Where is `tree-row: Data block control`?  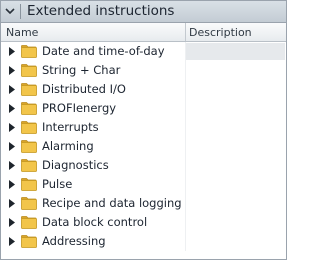
tree-row: Data block control is located at coordinates (143, 222).